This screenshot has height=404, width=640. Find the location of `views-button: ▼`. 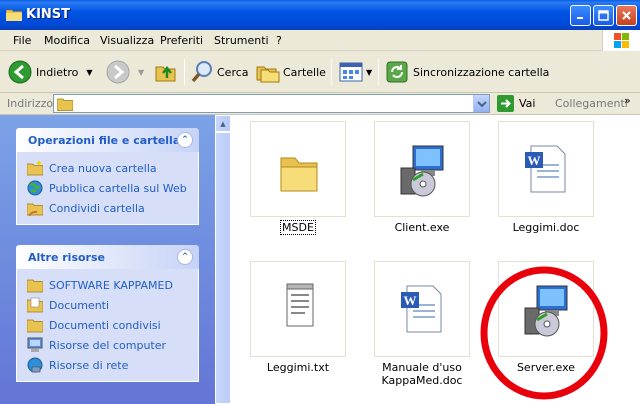

views-button: ▼ is located at coordinates (355, 72).